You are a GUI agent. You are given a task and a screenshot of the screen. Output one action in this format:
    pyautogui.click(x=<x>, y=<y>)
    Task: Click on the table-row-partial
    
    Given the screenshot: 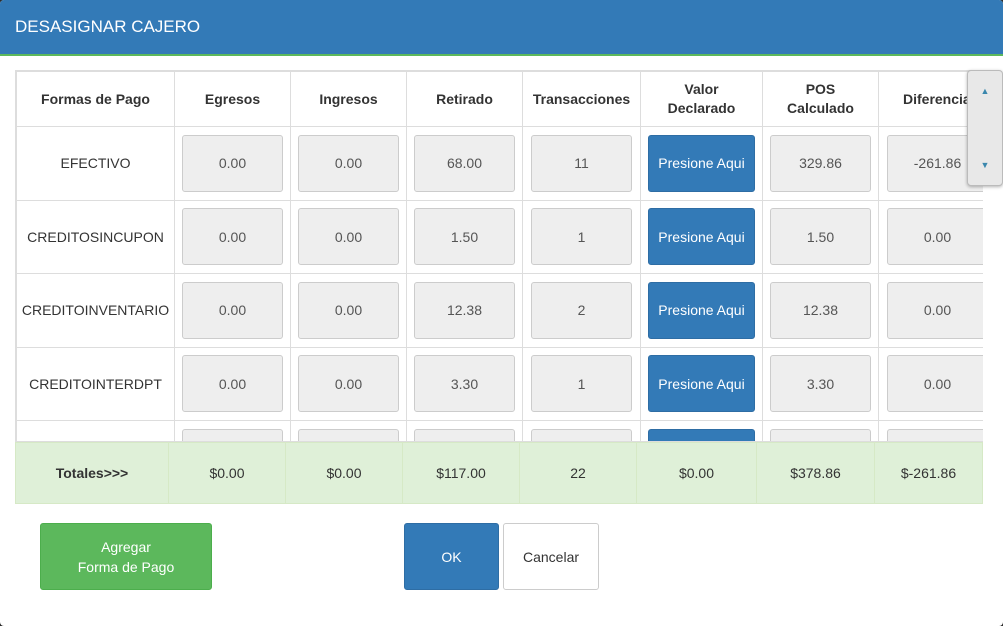 What is the action you would take?
    pyautogui.click(x=499, y=430)
    